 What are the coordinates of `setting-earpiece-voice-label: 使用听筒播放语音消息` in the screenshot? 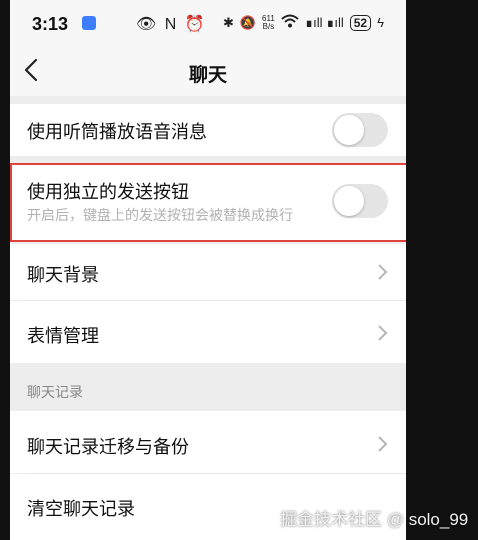 It's located at (117, 132).